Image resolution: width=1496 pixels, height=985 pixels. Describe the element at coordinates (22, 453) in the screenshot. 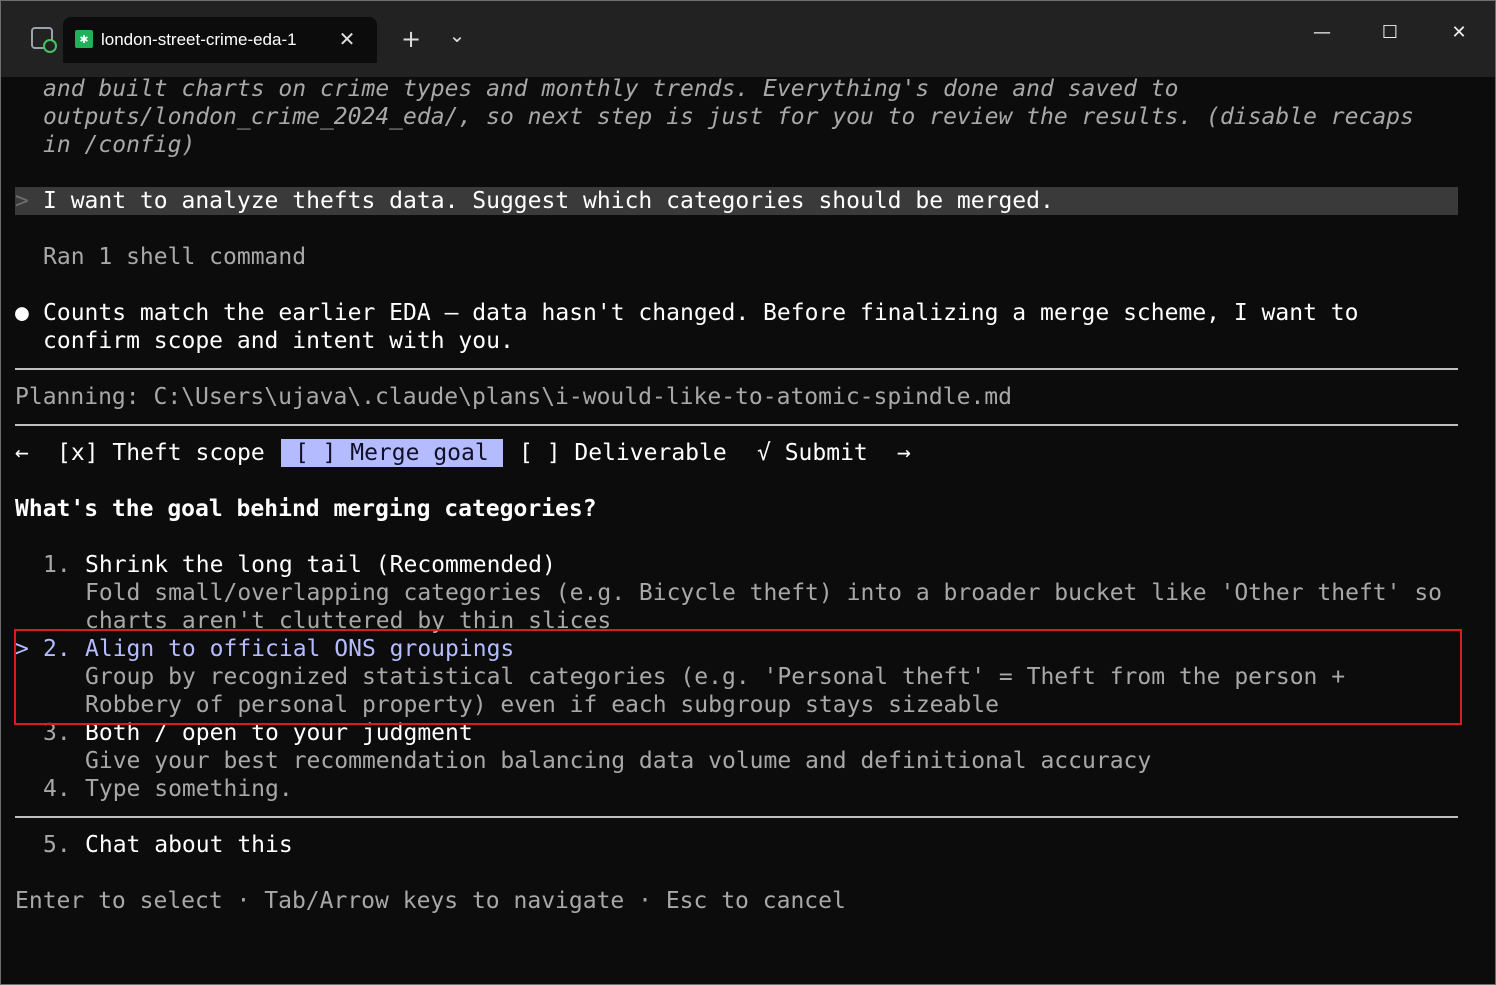

I see `prev-arrow-icon: ←` at that location.